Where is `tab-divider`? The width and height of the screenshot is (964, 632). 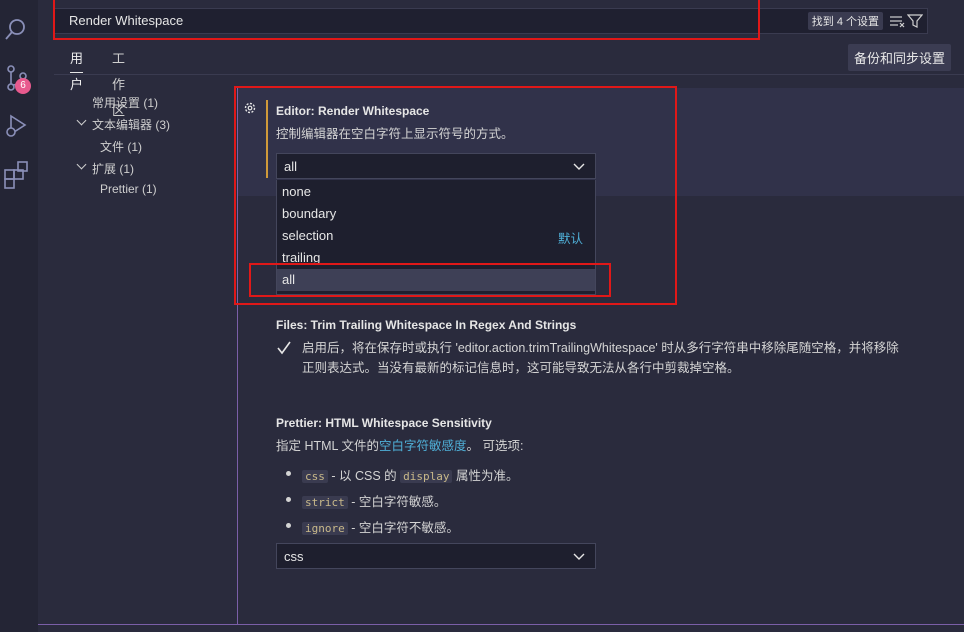
tab-divider is located at coordinates (509, 74).